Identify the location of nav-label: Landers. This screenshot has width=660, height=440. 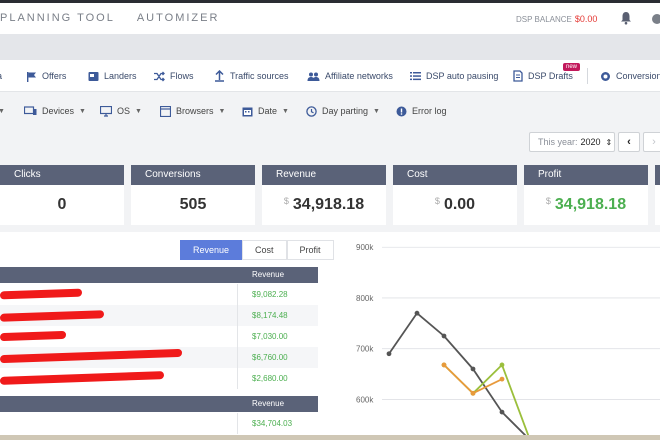
(120, 76).